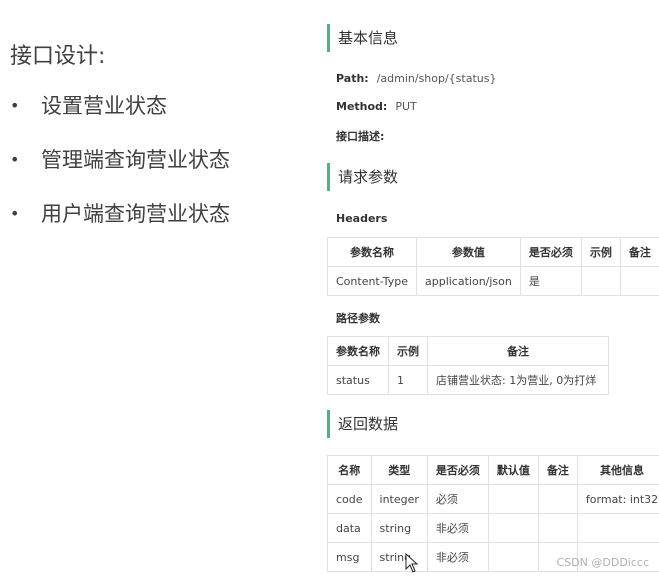 Image resolution: width=659 pixels, height=577 pixels. I want to click on table-cell: data, so click(349, 528).